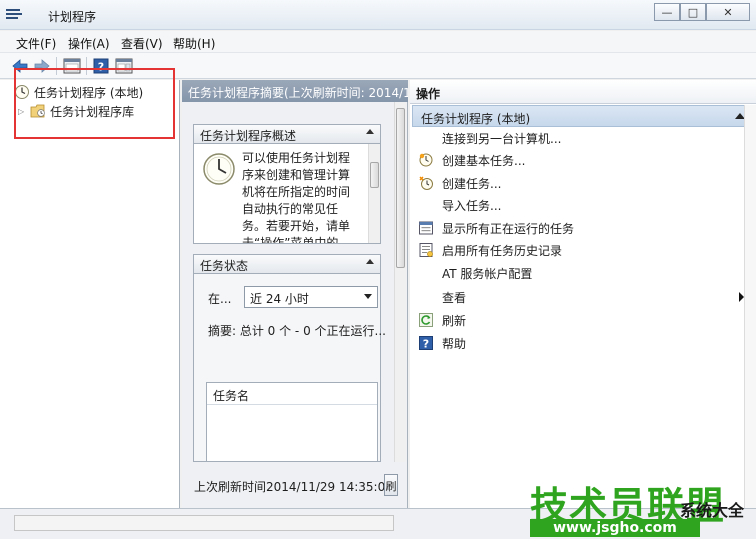  I want to click on tree-item-root: 任务计划程序 (本地), so click(78, 92).